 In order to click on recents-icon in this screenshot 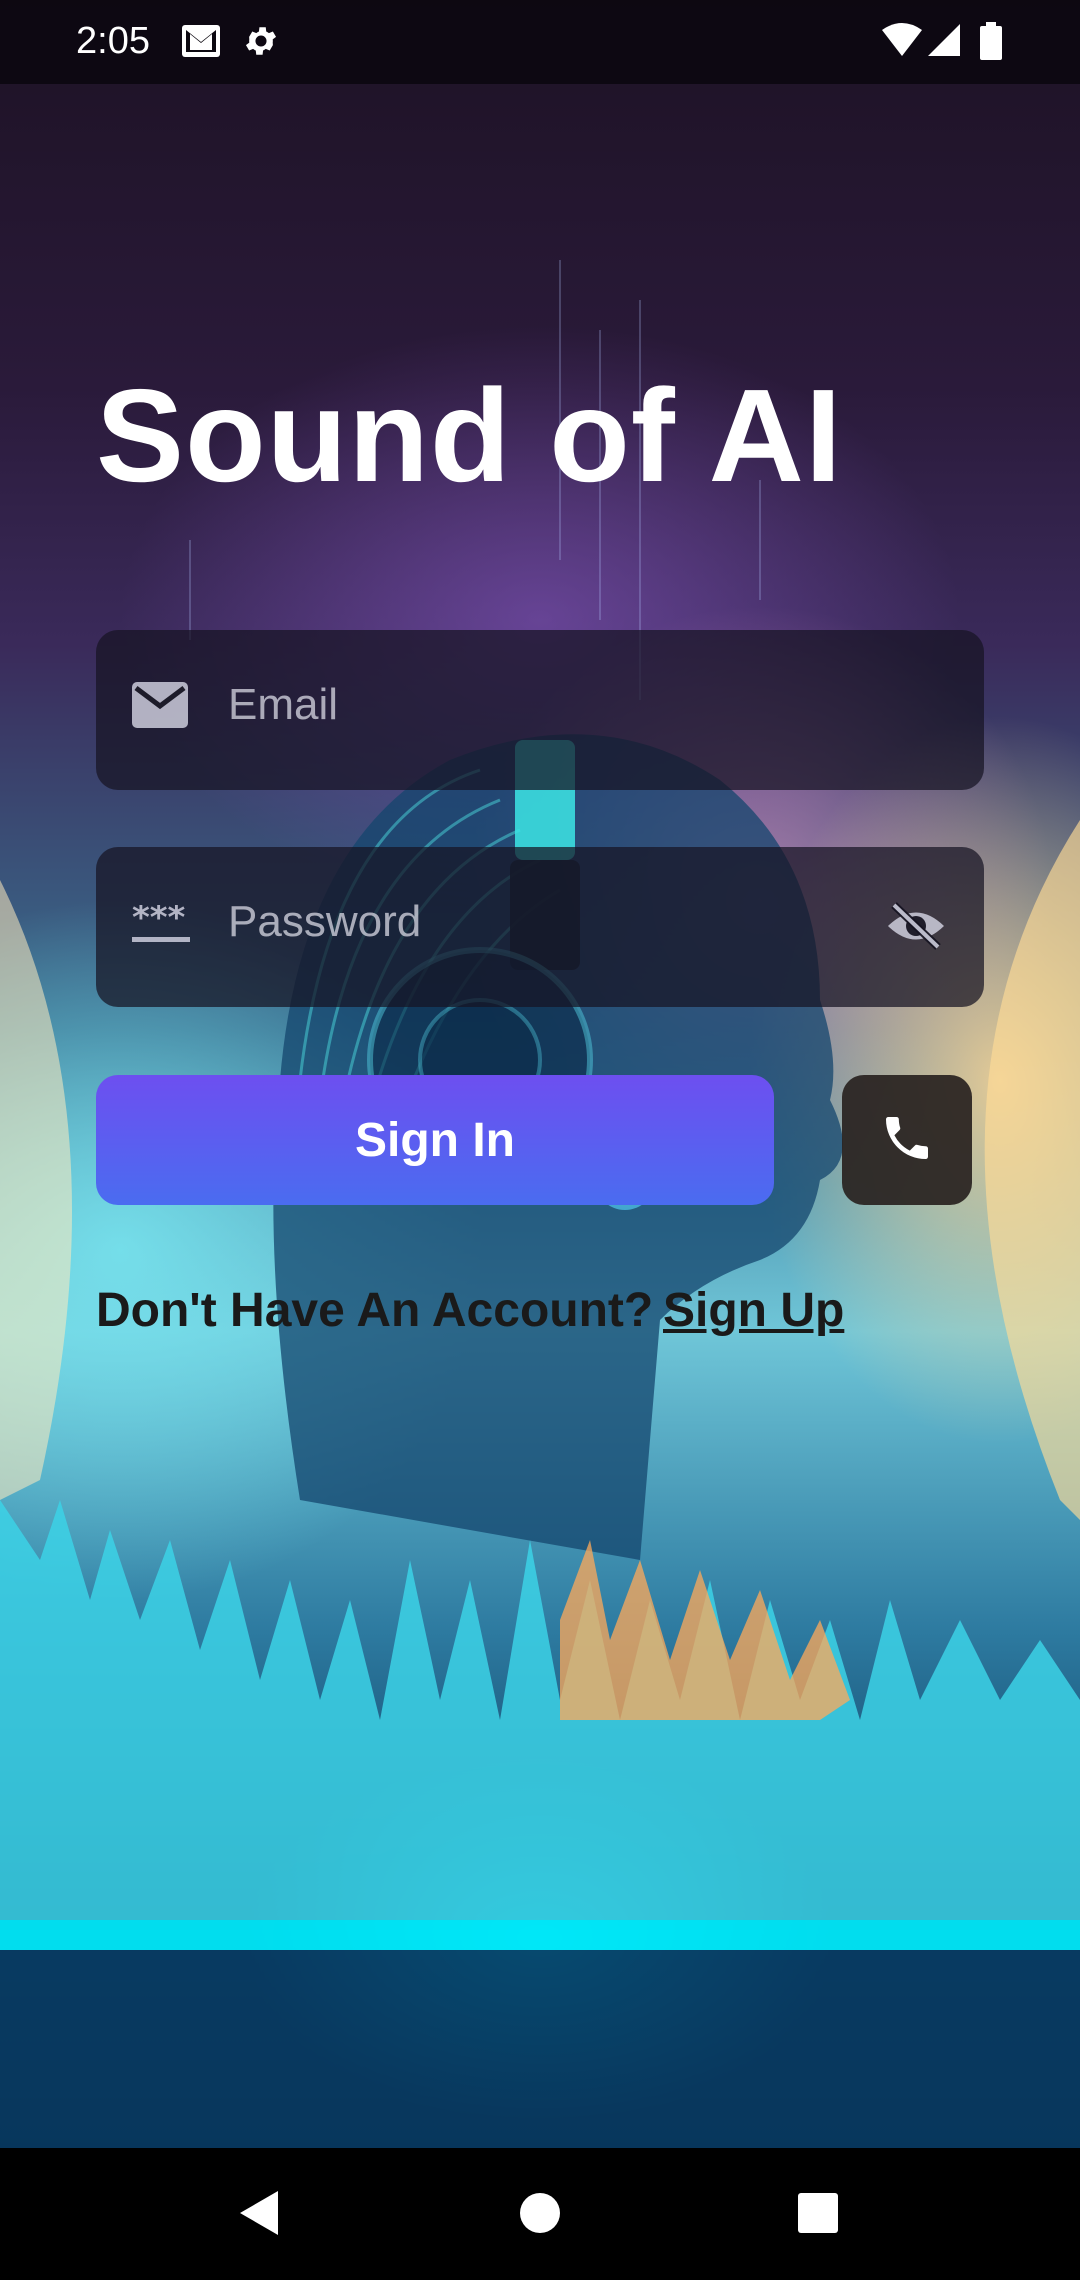, I will do `click(818, 2215)`.